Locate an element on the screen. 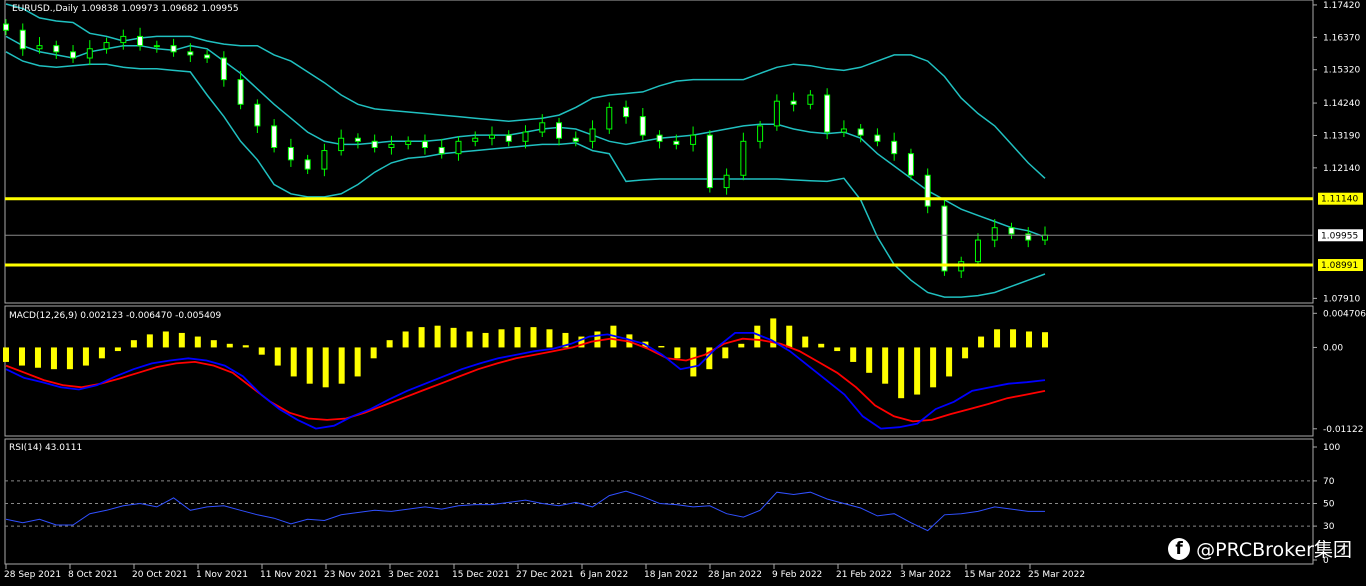 This screenshot has width=1366, height=586. watermark: f @PRCBroker集团 is located at coordinates (1260, 548).